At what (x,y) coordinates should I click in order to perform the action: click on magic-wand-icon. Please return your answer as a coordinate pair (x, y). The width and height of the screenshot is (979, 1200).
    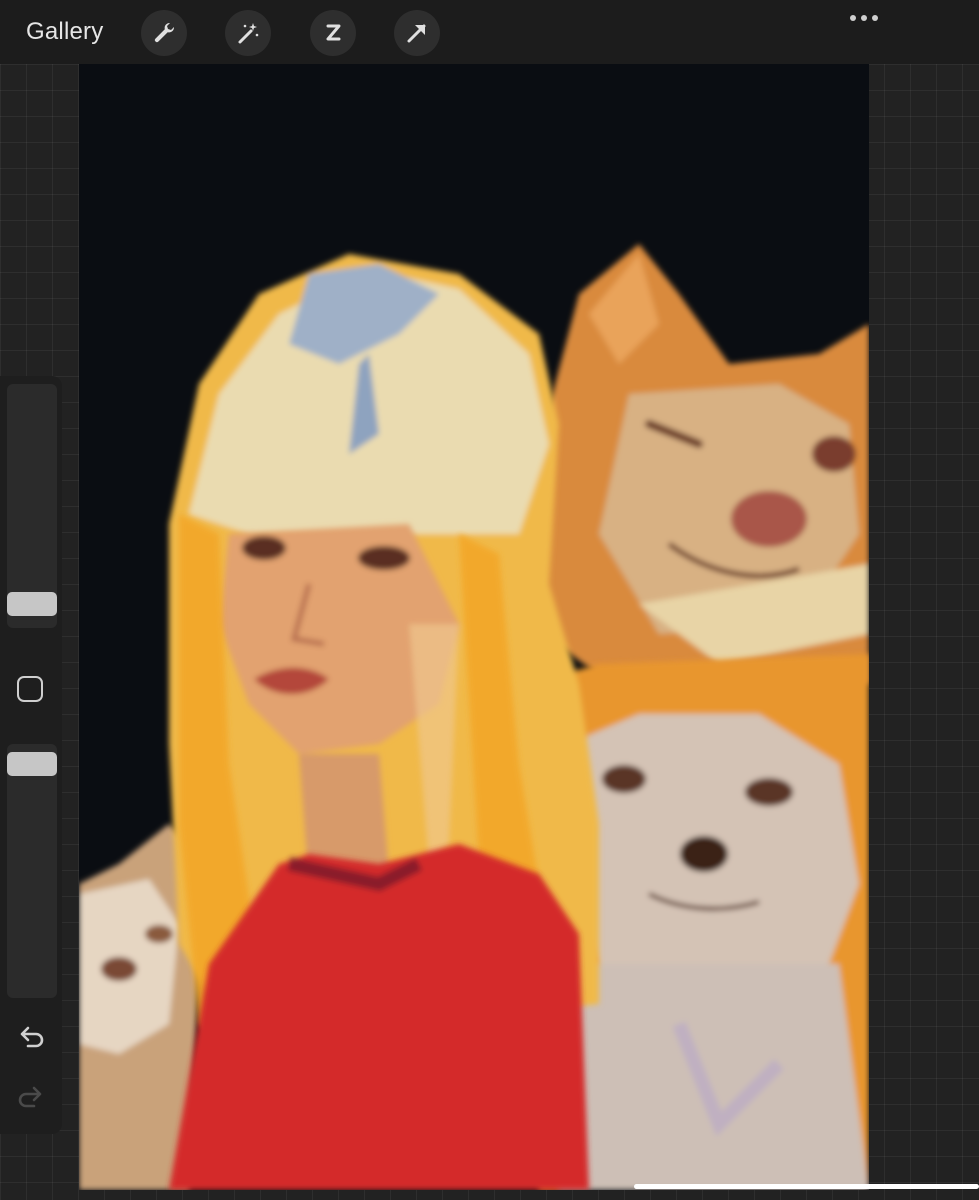
    Looking at the image, I should click on (248, 33).